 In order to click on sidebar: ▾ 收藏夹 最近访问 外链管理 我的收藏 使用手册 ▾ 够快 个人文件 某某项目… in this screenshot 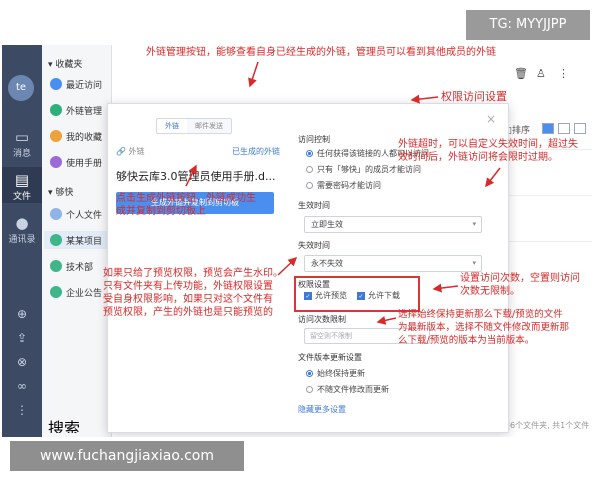, I will do `click(77, 241)`.